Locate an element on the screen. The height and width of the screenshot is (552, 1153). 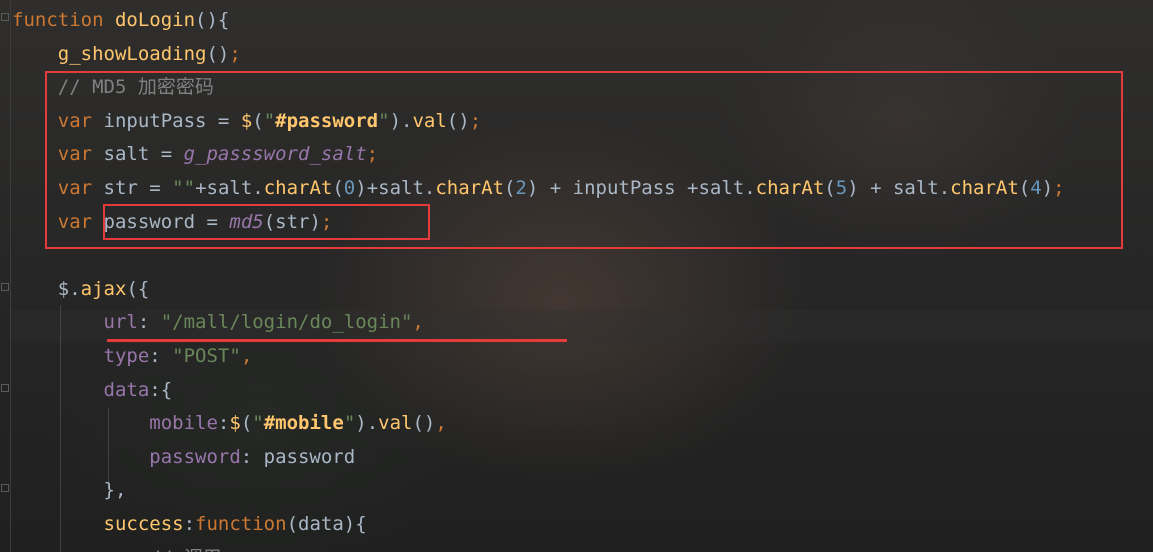
code-token: type is located at coordinates (126, 356).